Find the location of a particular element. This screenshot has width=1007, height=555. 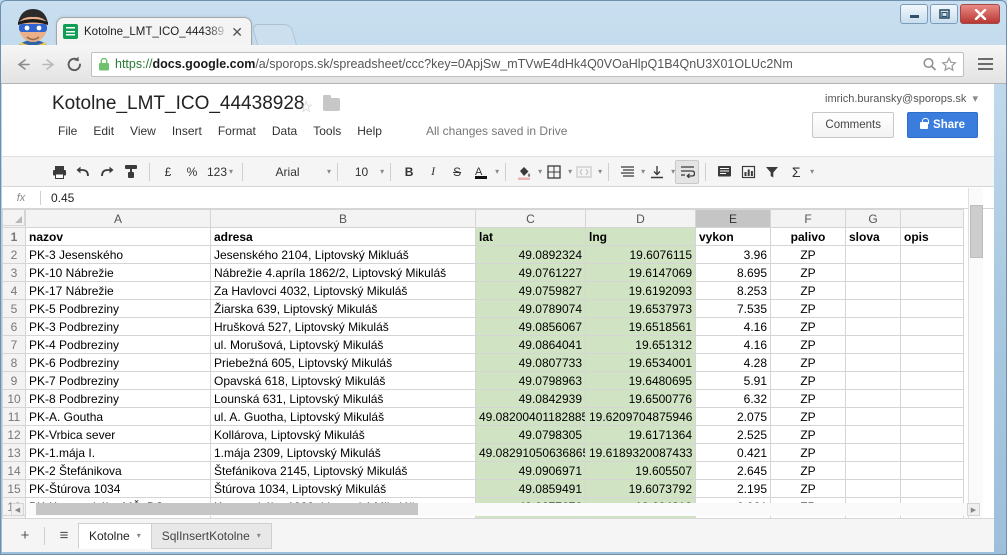

cell-lng: 19.6537973 is located at coordinates (640, 308).